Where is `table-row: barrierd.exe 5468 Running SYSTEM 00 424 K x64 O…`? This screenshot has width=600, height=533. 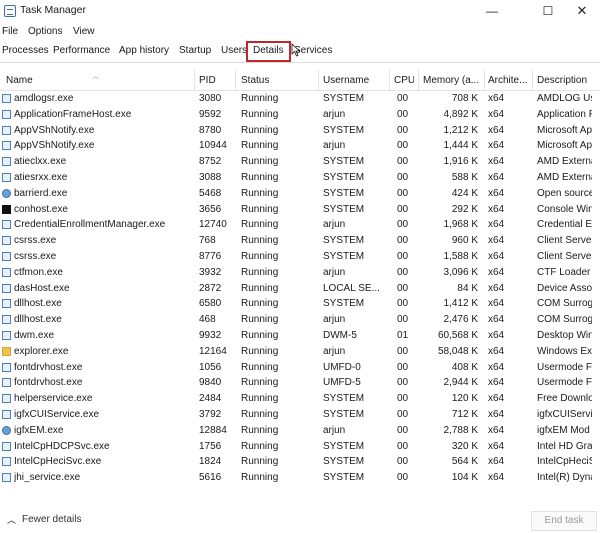
table-row: barrierd.exe 5468 Running SYSTEM 00 424 K x64 O… is located at coordinates (300, 195).